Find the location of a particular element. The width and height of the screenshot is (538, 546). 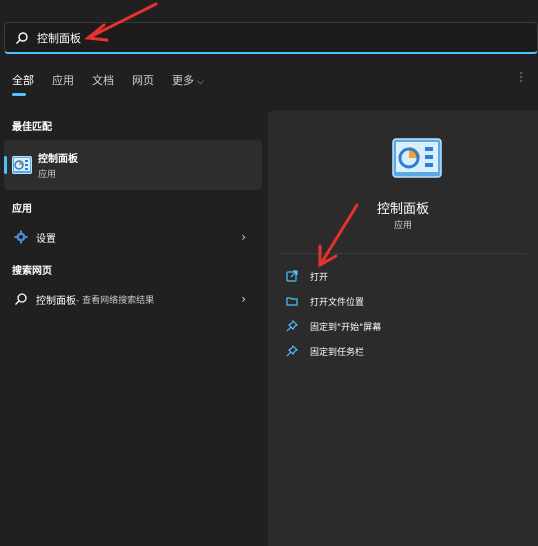

action-label: 固定到任务栏 is located at coordinates (337, 352).